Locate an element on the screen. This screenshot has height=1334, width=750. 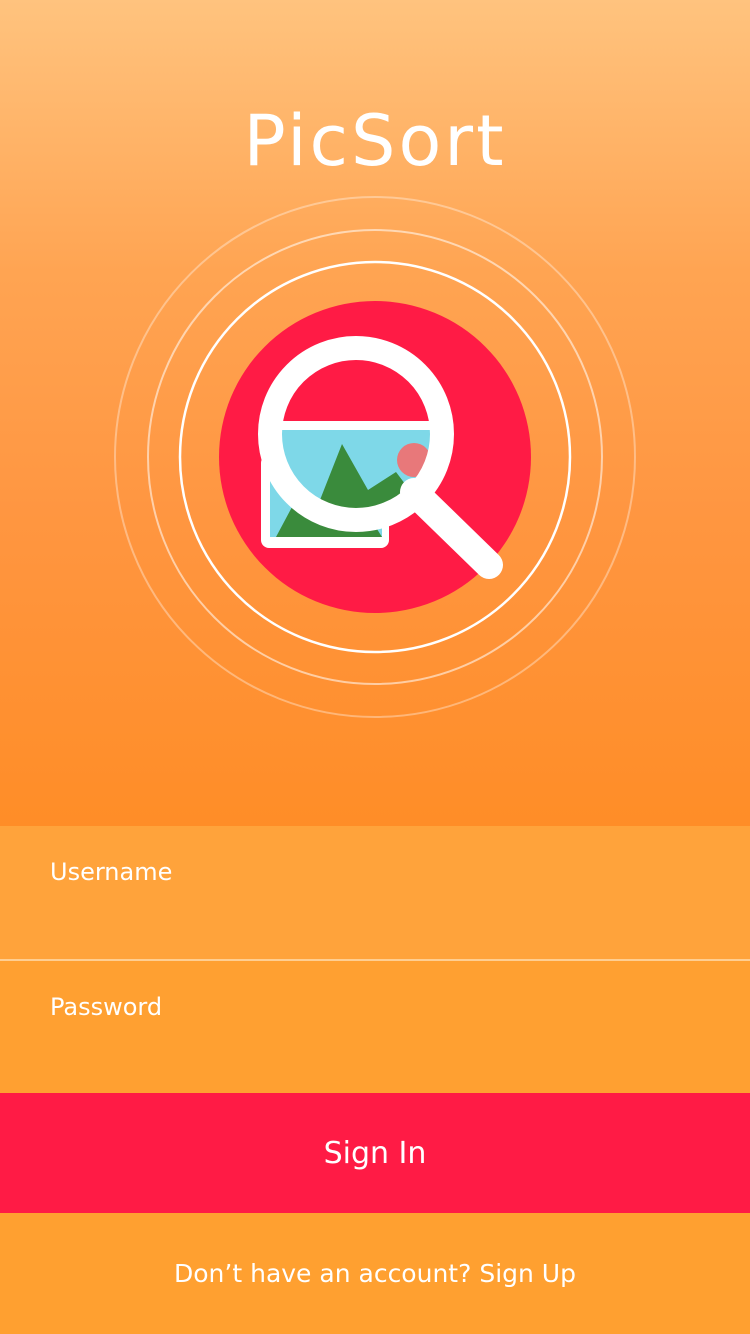
signup-link: Sign Up is located at coordinates (527, 1273).